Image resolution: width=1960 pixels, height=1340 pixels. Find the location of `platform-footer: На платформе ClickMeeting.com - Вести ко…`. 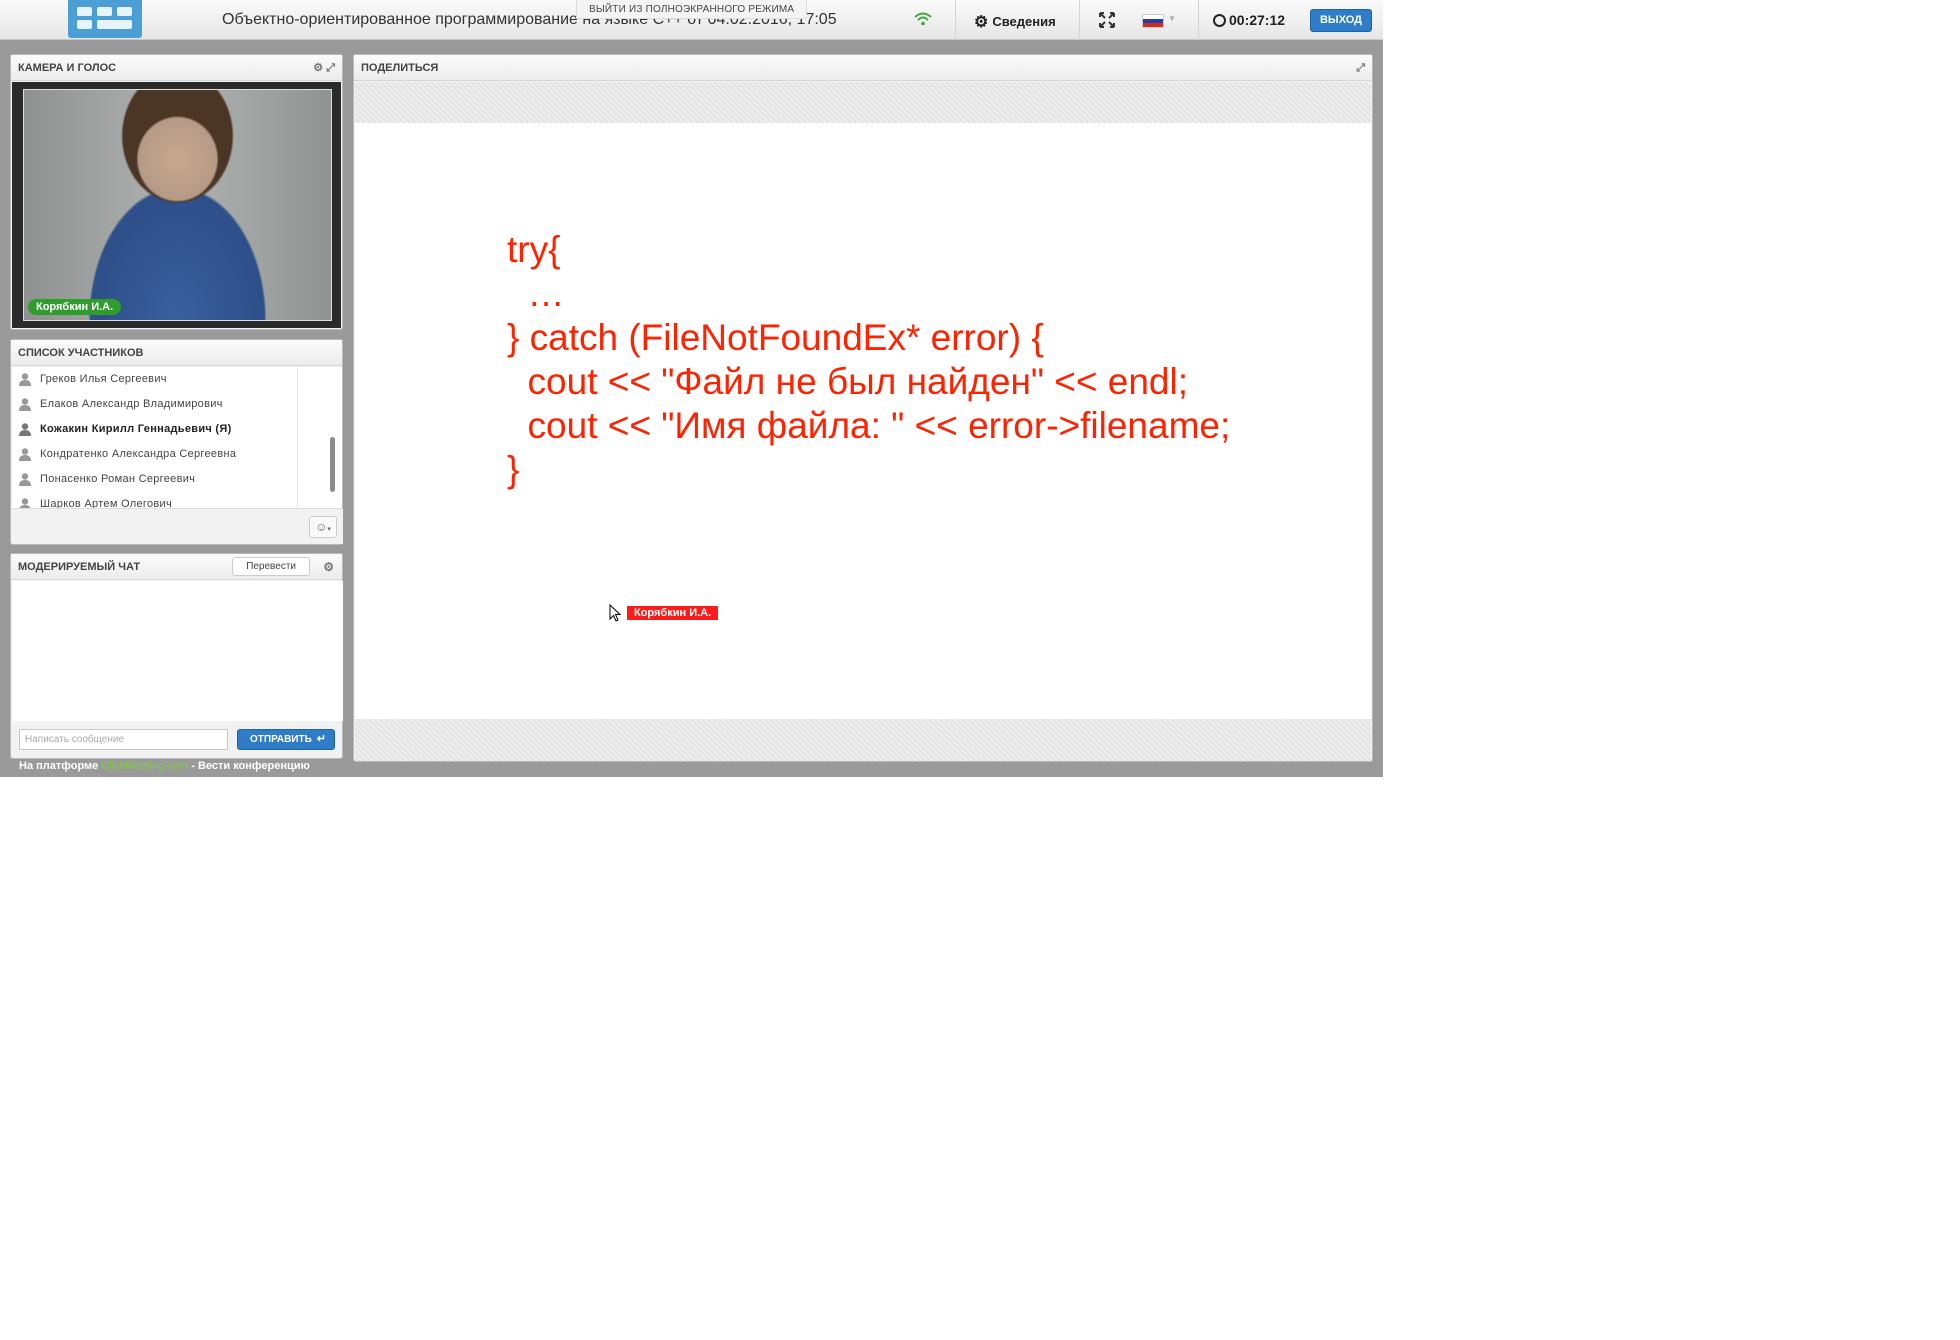

platform-footer: На платформе ClickMeeting.com - Вести ко… is located at coordinates (164, 766).